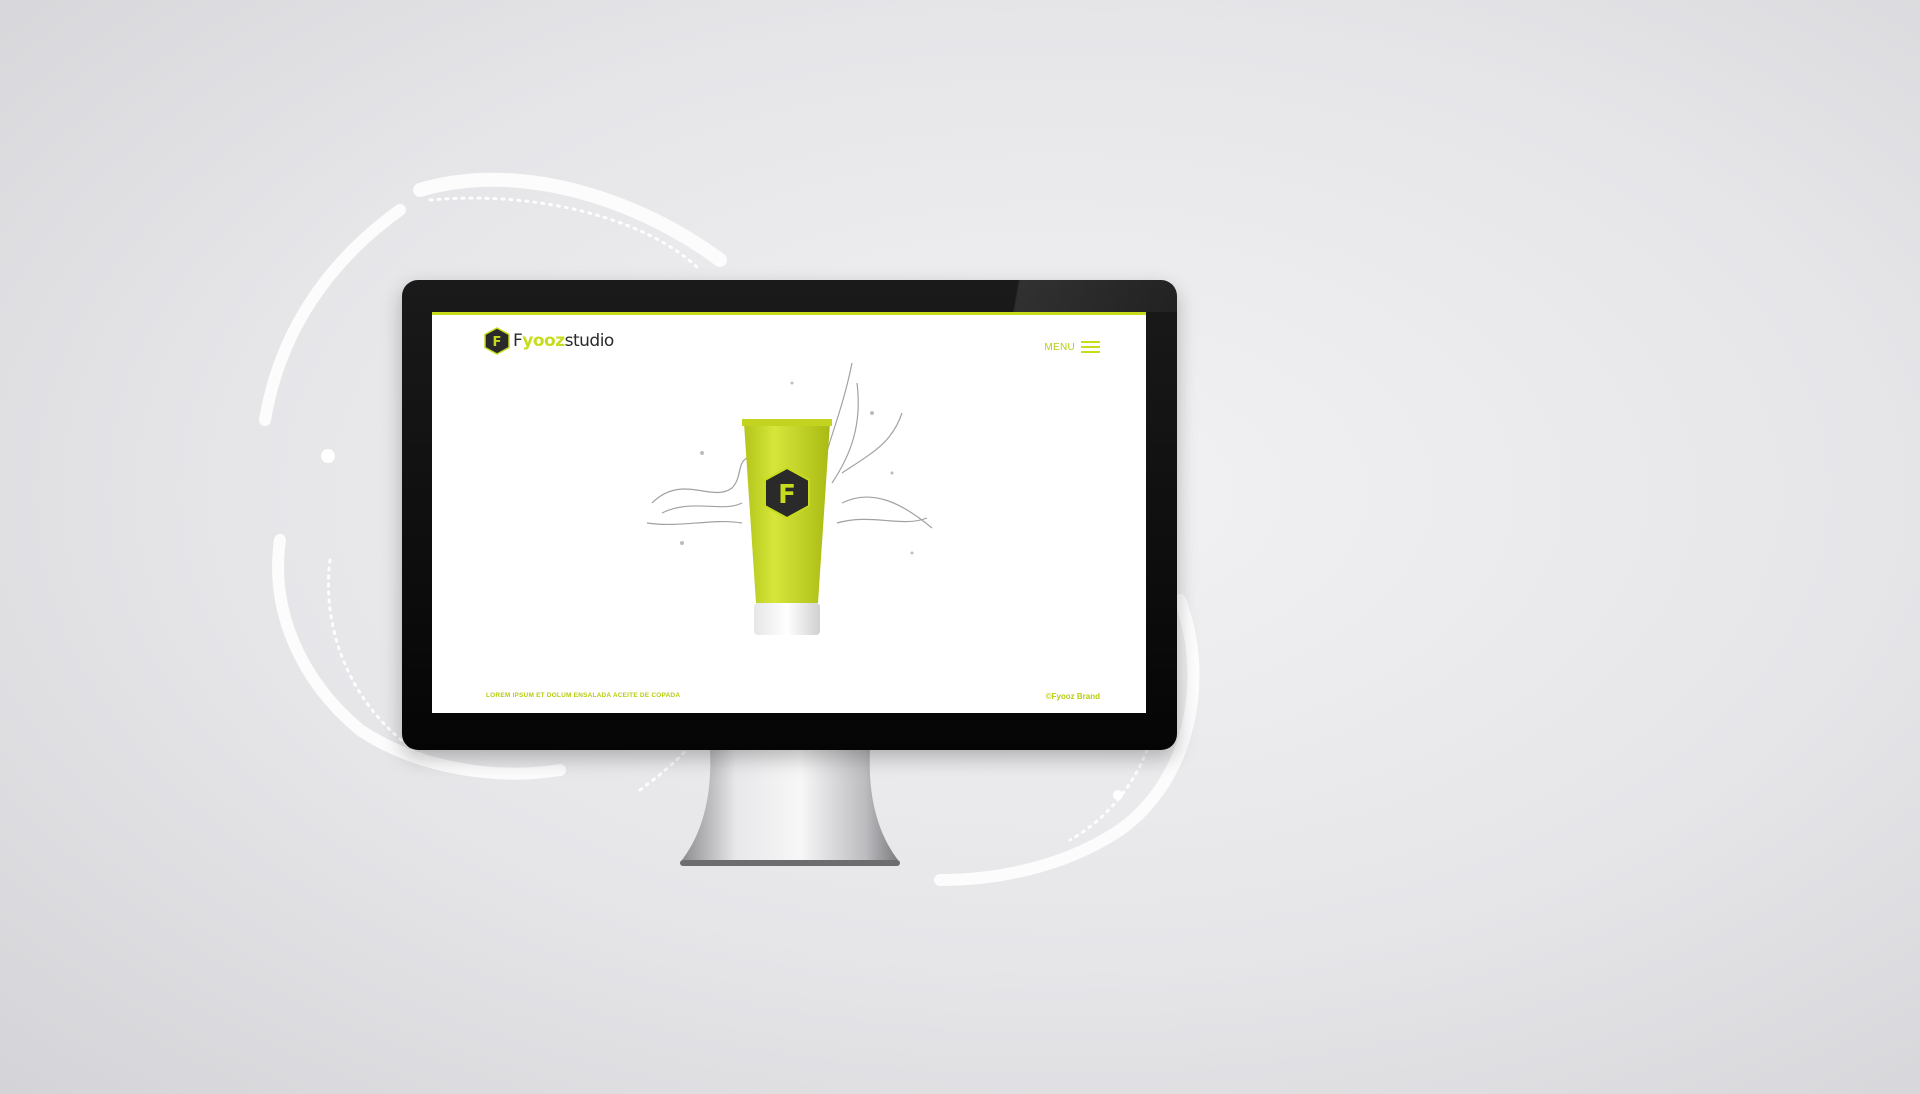  What do you see at coordinates (1077, 296) in the screenshot?
I see `bezel-gloss` at bounding box center [1077, 296].